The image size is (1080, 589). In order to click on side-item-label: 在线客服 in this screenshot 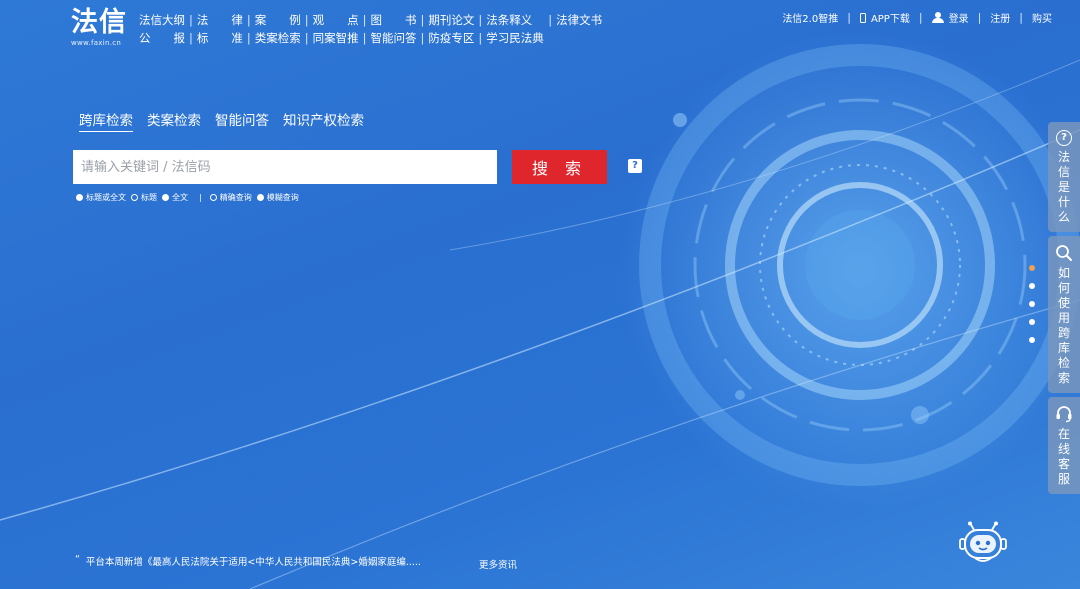, I will do `click(1063, 456)`.